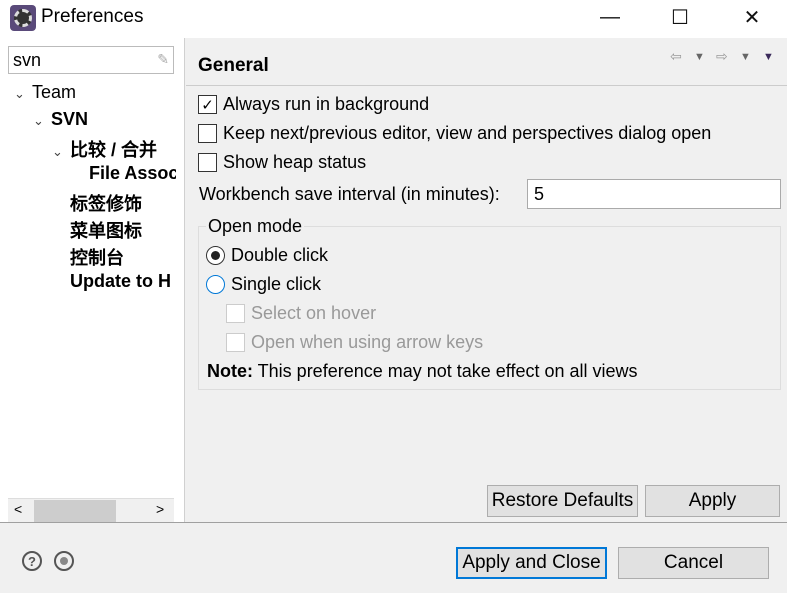 This screenshot has width=787, height=593. I want to click on cancel-button: Cancel, so click(693, 563).